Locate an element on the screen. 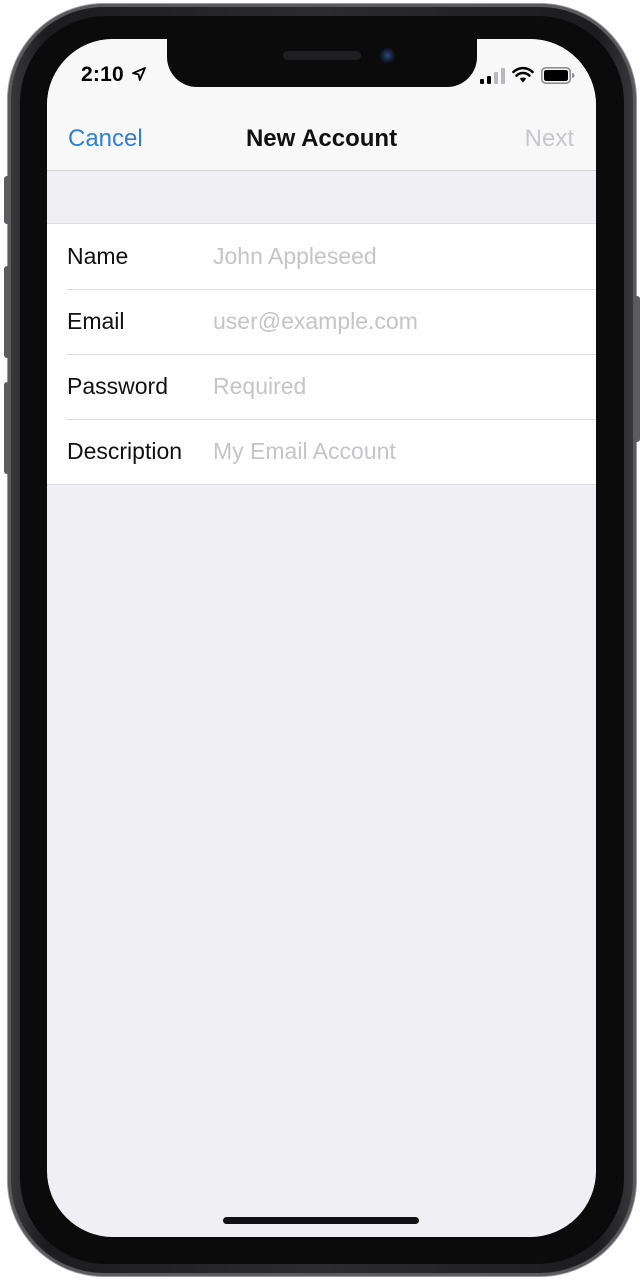  form-row-name: Name is located at coordinates (321, 256).